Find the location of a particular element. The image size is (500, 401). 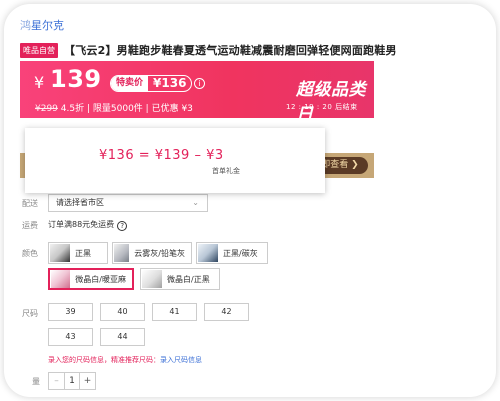

price-subline: ¥299 4.5折 | 限量5000件 | 已优惠 ¥3 is located at coordinates (114, 107).